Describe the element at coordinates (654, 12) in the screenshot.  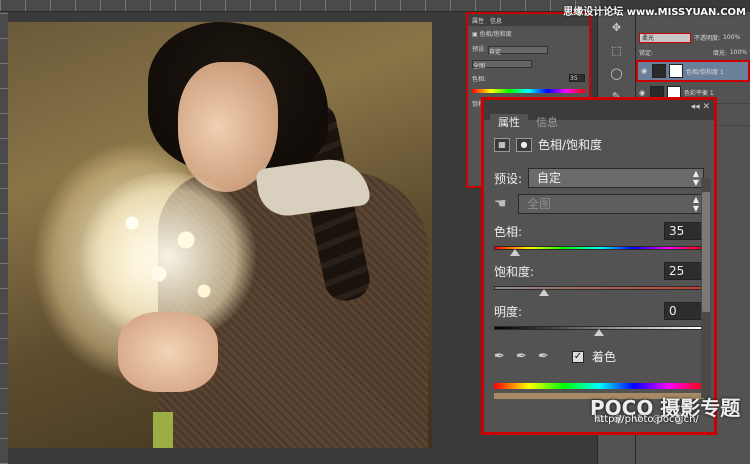
I see `watermark-missyuan: 思缘设计论坛 www.MISSYUAN.COM` at that location.